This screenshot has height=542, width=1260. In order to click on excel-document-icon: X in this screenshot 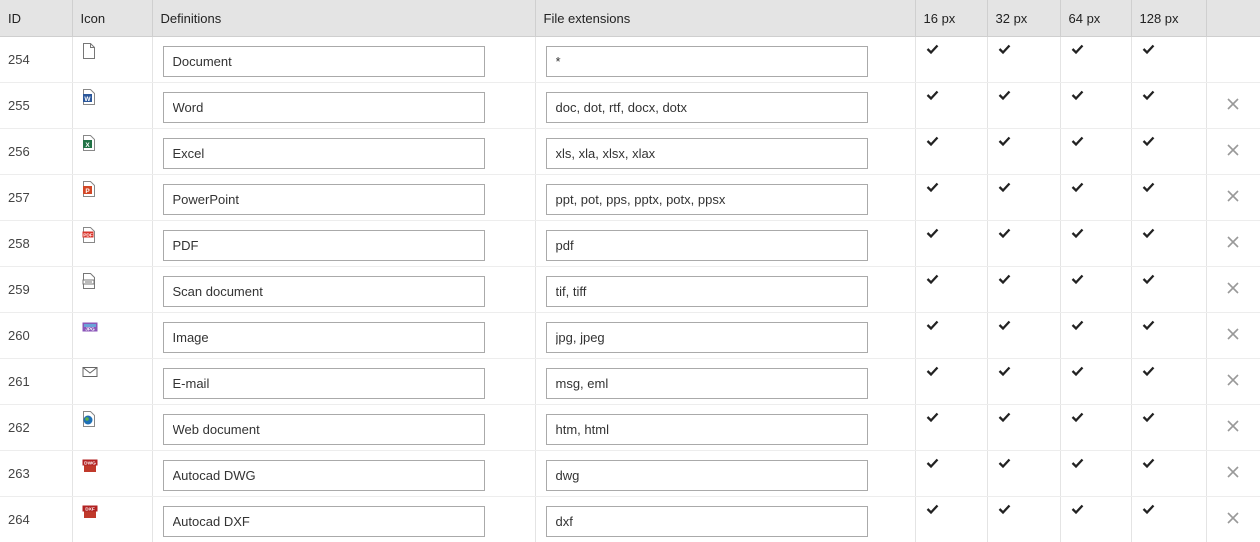, I will do `click(89, 143)`.